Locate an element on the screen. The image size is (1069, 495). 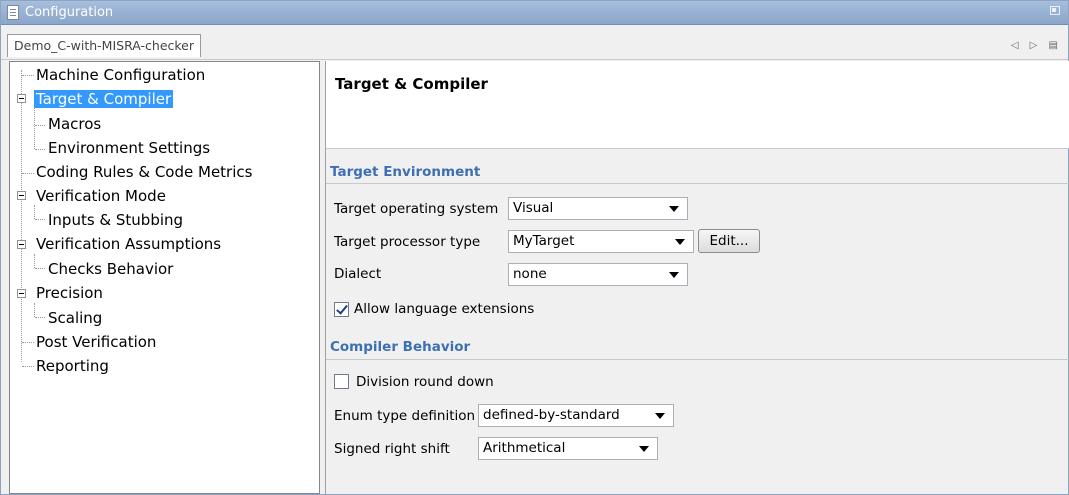
allow-language-extensions-checkbox is located at coordinates (341, 309).